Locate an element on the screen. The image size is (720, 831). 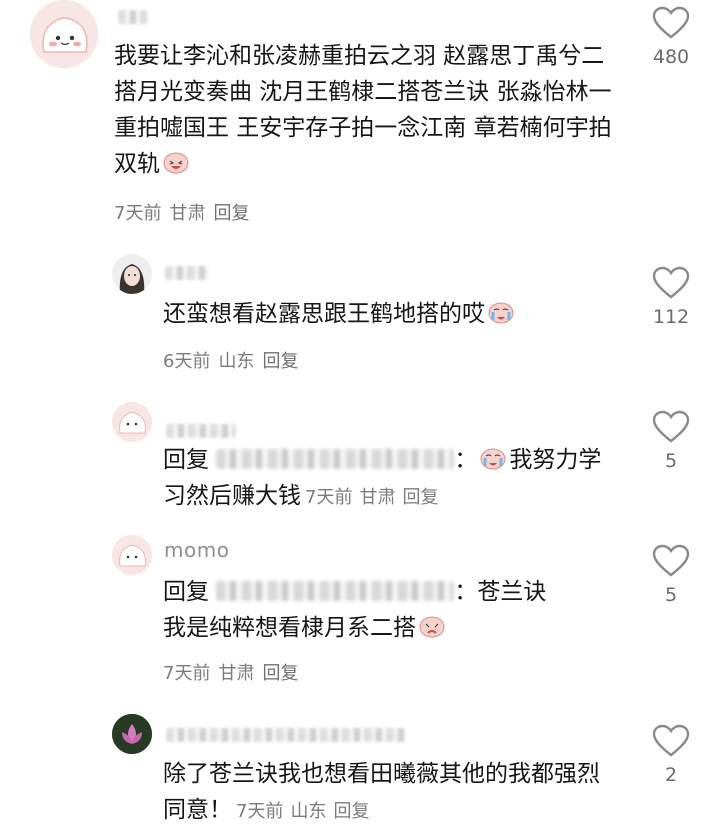
comment-text-content: 除了苍兰诀我也想看田曦薇其他的我都强烈同意！ is located at coordinates (381, 792).